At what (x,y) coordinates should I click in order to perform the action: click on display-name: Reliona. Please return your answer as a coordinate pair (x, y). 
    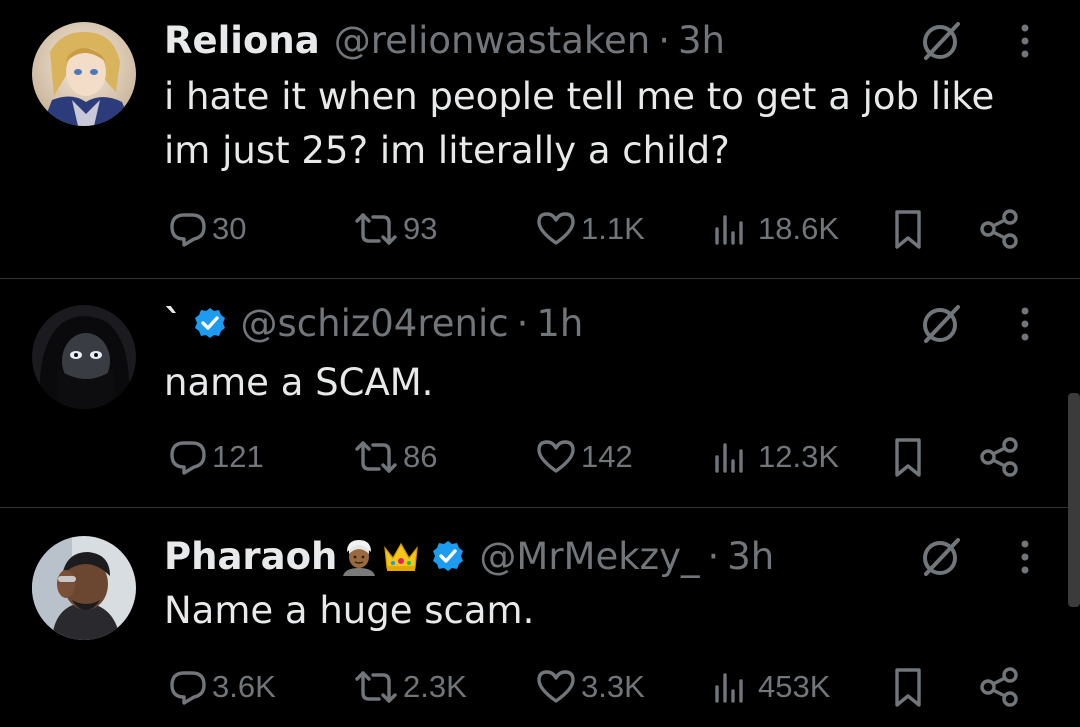
    Looking at the image, I should click on (242, 40).